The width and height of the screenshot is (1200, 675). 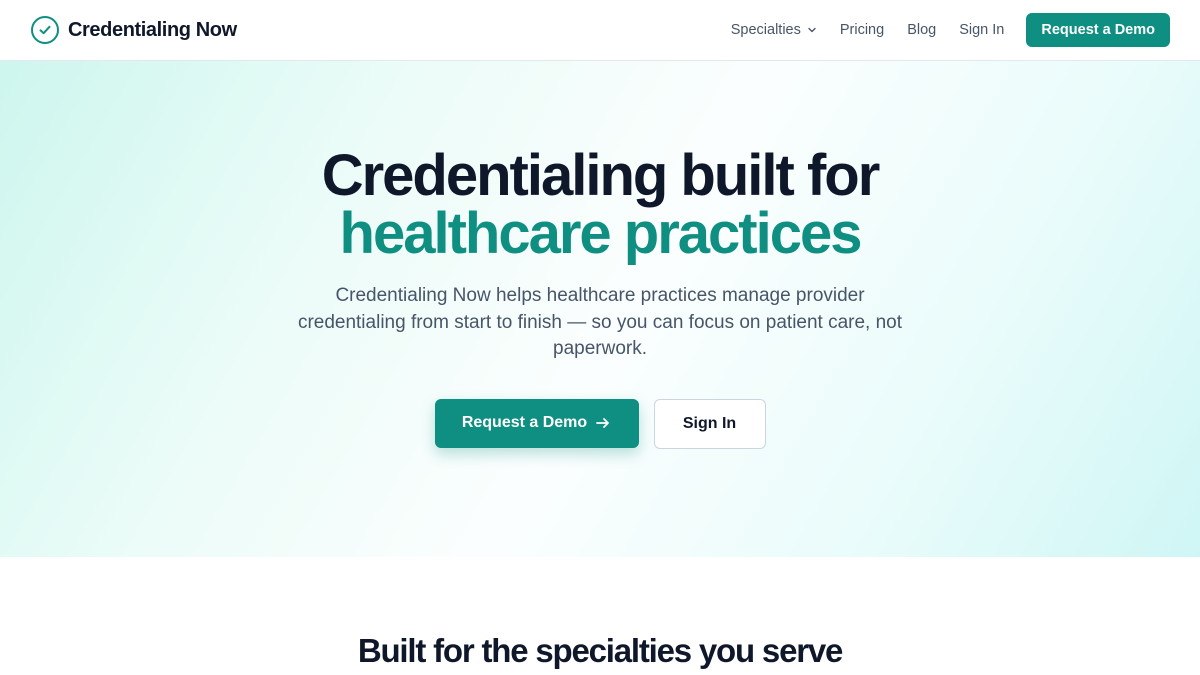 I want to click on nav-sign-in-link: Sign In, so click(x=981, y=30).